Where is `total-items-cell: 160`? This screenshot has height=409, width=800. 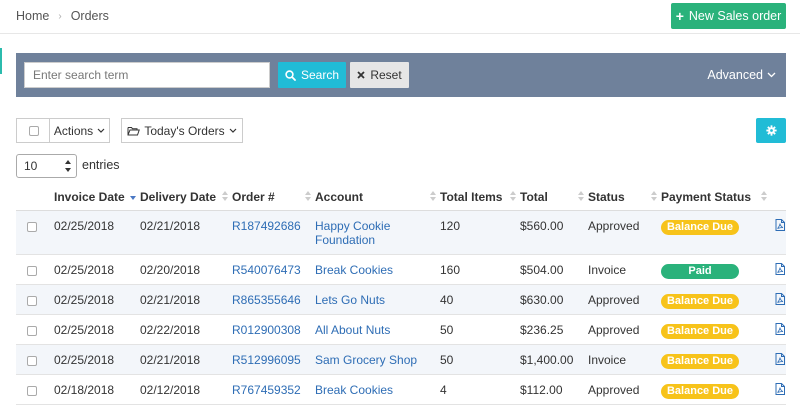 total-items-cell: 160 is located at coordinates (480, 269).